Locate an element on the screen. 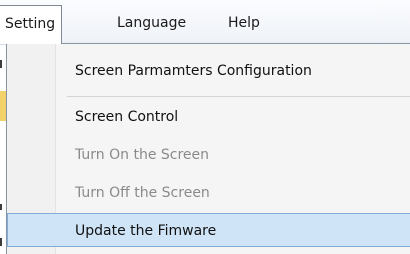  menu-separator is located at coordinates (238, 96).